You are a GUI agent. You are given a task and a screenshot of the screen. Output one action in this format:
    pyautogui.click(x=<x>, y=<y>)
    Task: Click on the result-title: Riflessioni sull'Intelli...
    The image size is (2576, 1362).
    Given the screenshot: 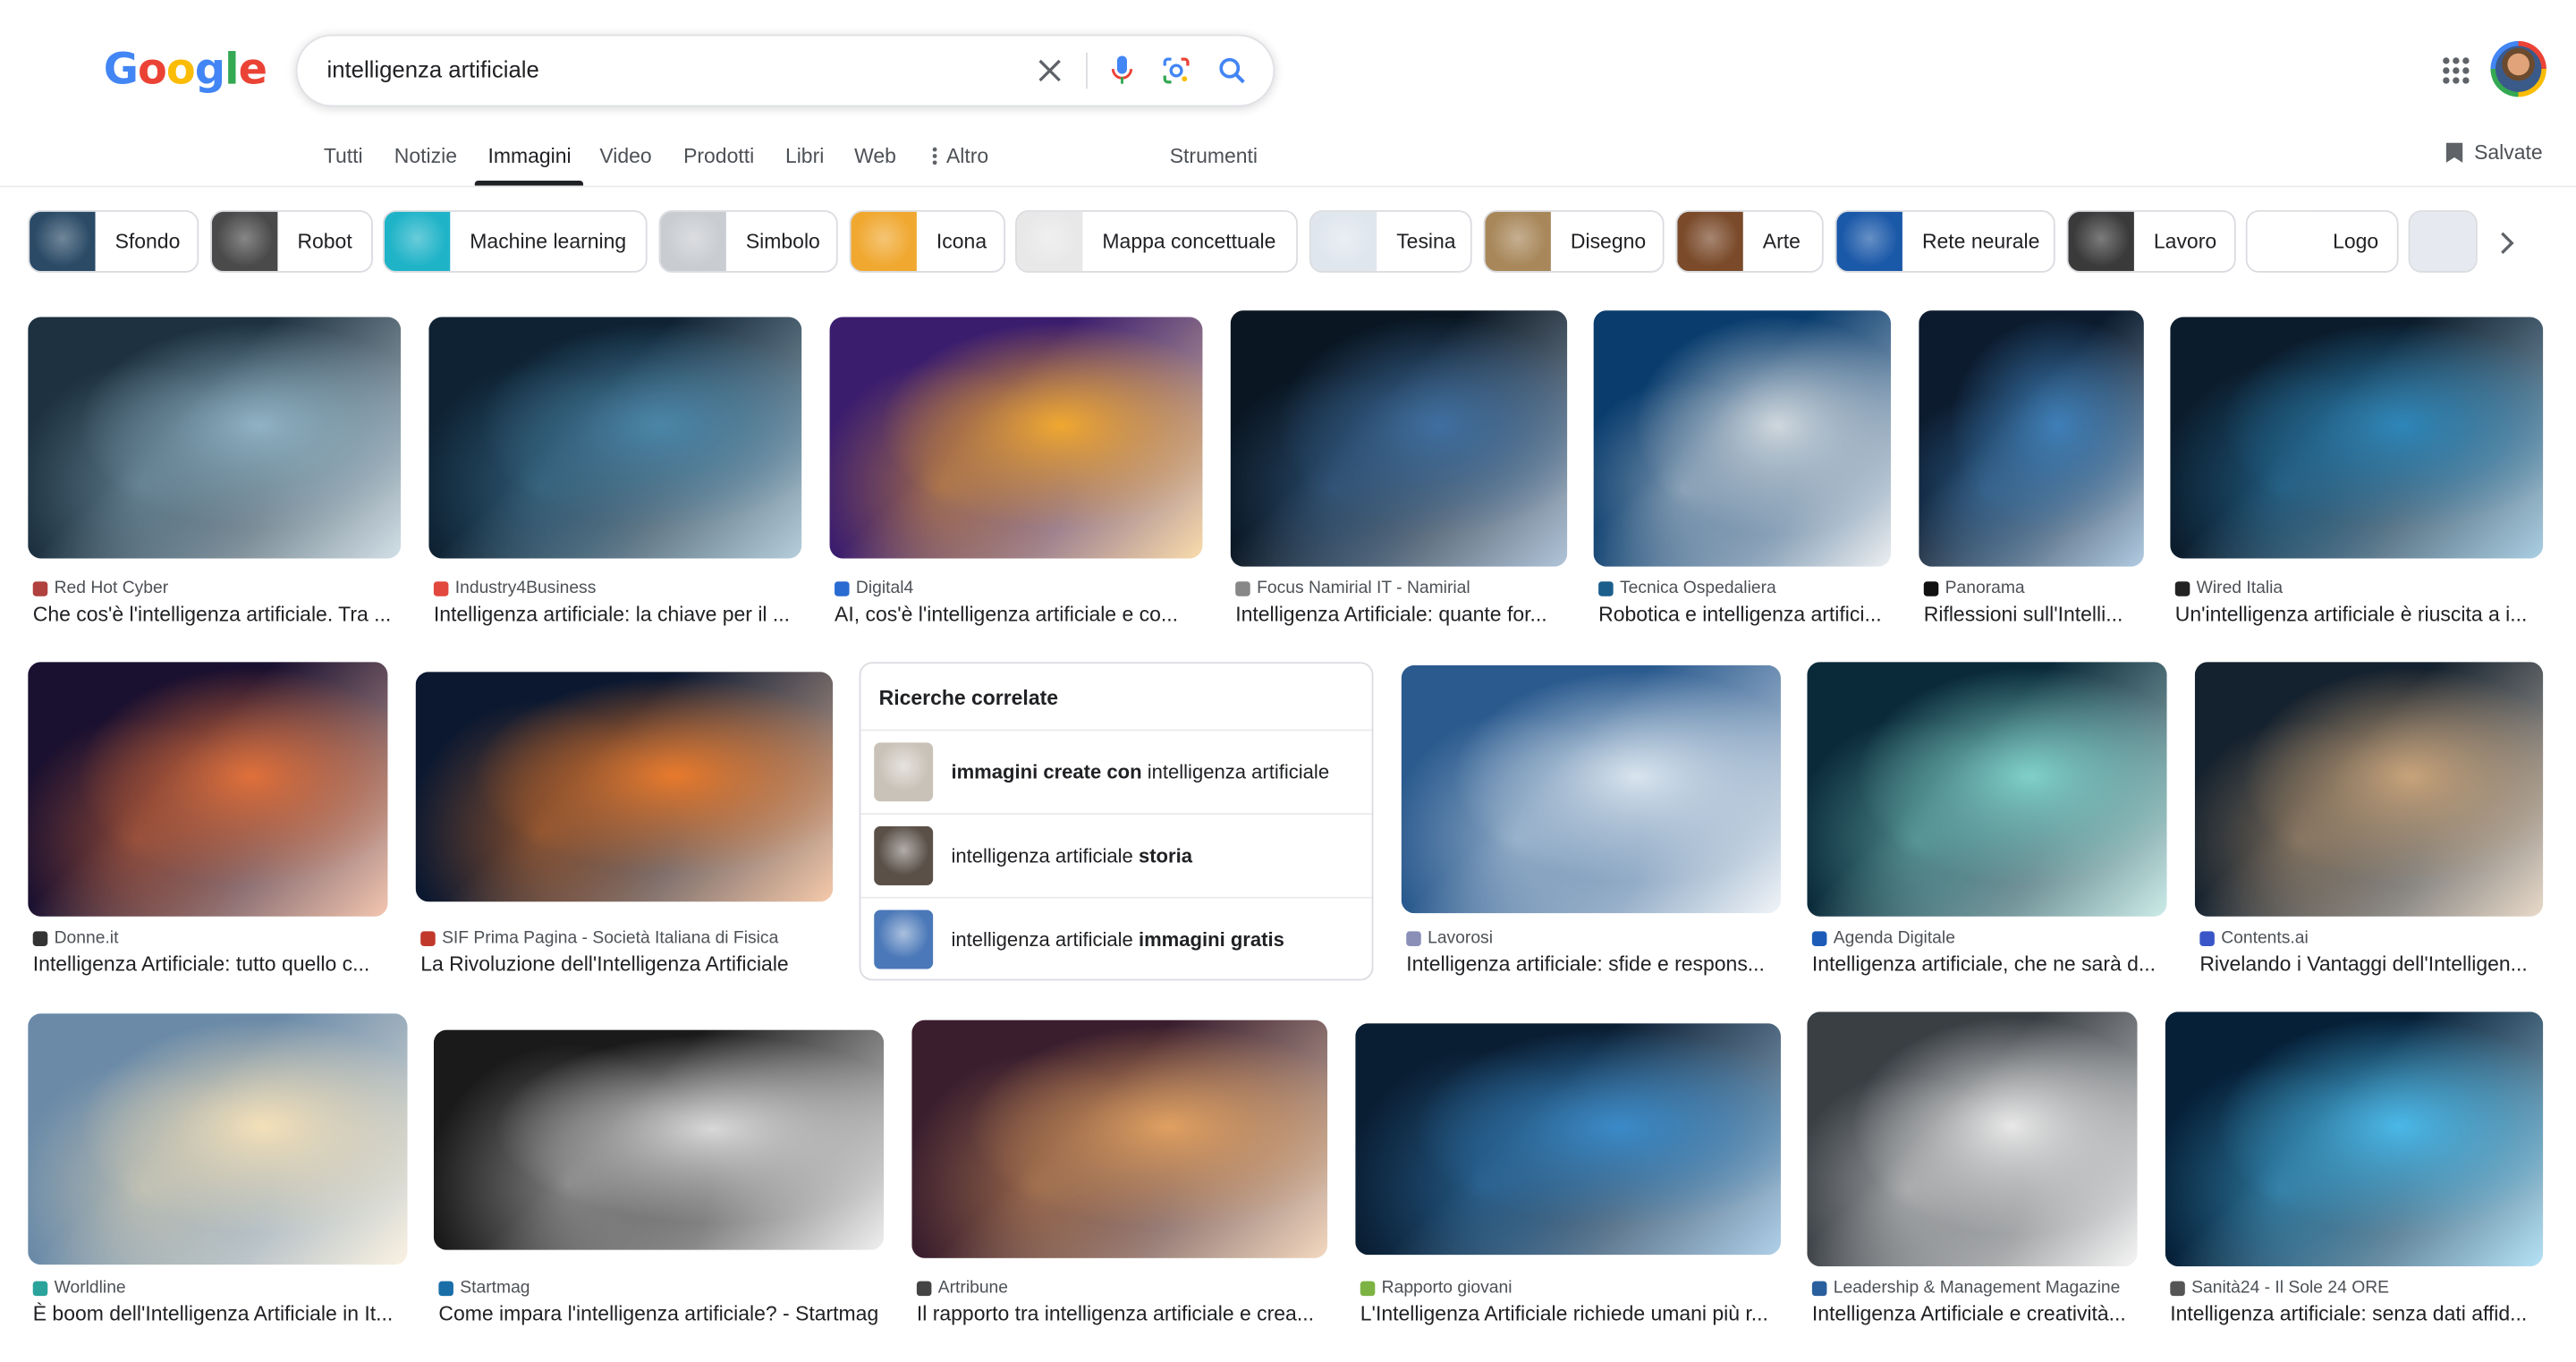 What is the action you would take?
    pyautogui.click(x=2034, y=614)
    